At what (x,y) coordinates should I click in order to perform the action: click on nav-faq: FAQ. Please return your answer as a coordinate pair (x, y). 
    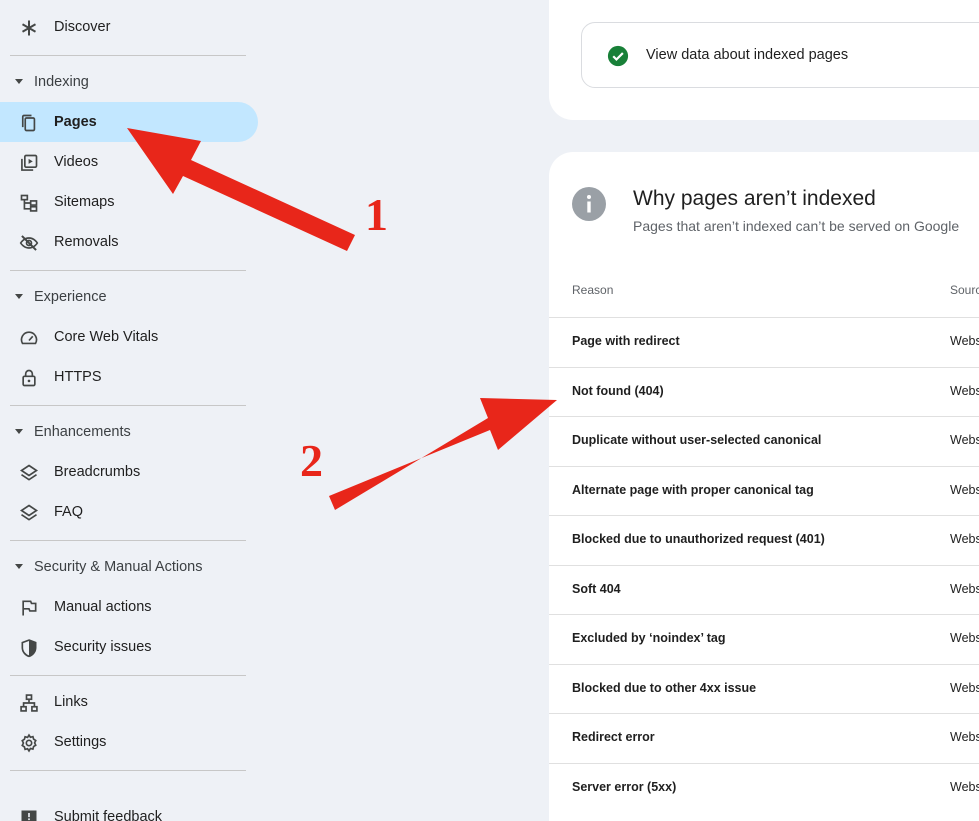
    Looking at the image, I should click on (129, 512).